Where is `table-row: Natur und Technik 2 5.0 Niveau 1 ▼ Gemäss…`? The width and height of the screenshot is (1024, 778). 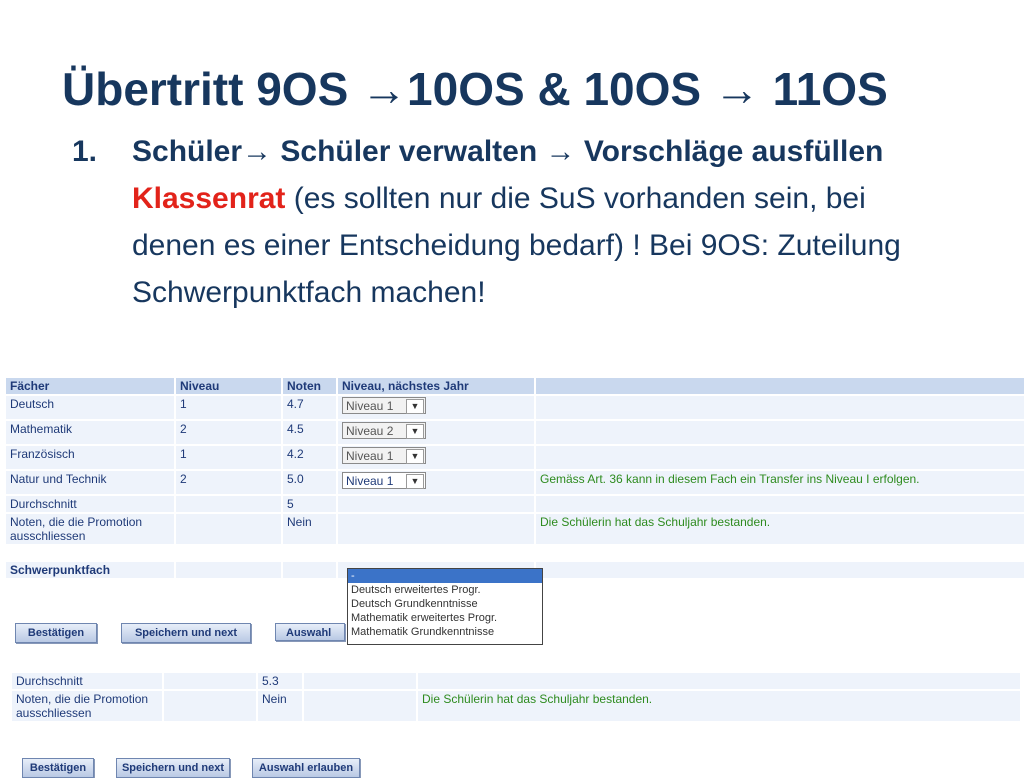 table-row: Natur und Technik 2 5.0 Niveau 1 ▼ Gemäss… is located at coordinates (515, 482).